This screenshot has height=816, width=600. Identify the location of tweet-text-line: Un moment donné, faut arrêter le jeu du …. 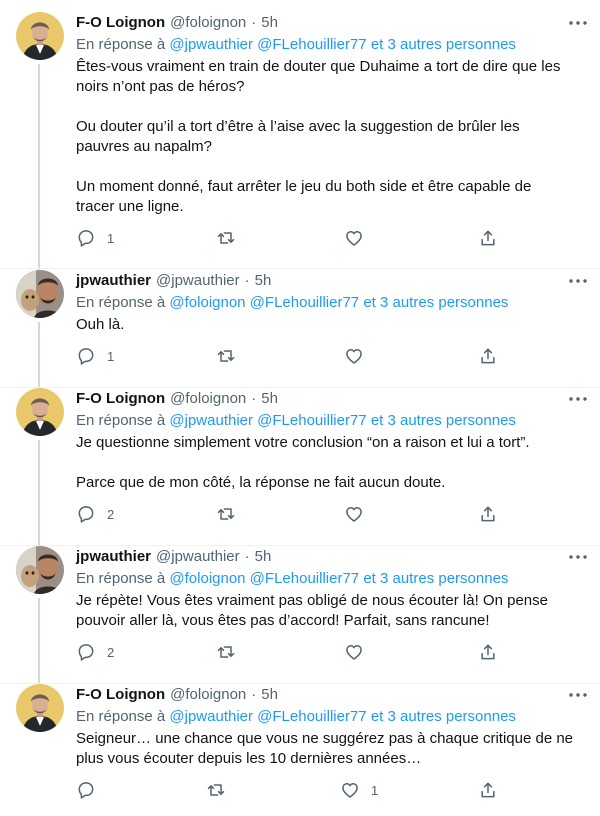
(304, 186).